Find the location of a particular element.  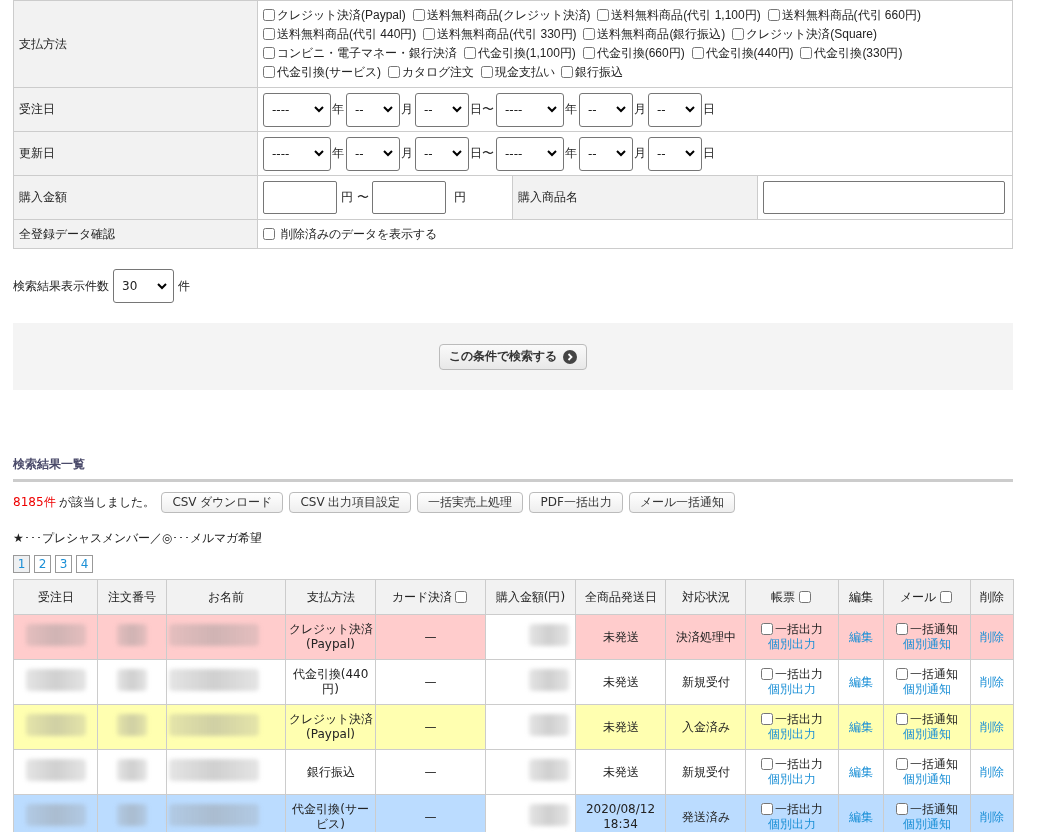

dropdown: 30 is located at coordinates (143, 286).